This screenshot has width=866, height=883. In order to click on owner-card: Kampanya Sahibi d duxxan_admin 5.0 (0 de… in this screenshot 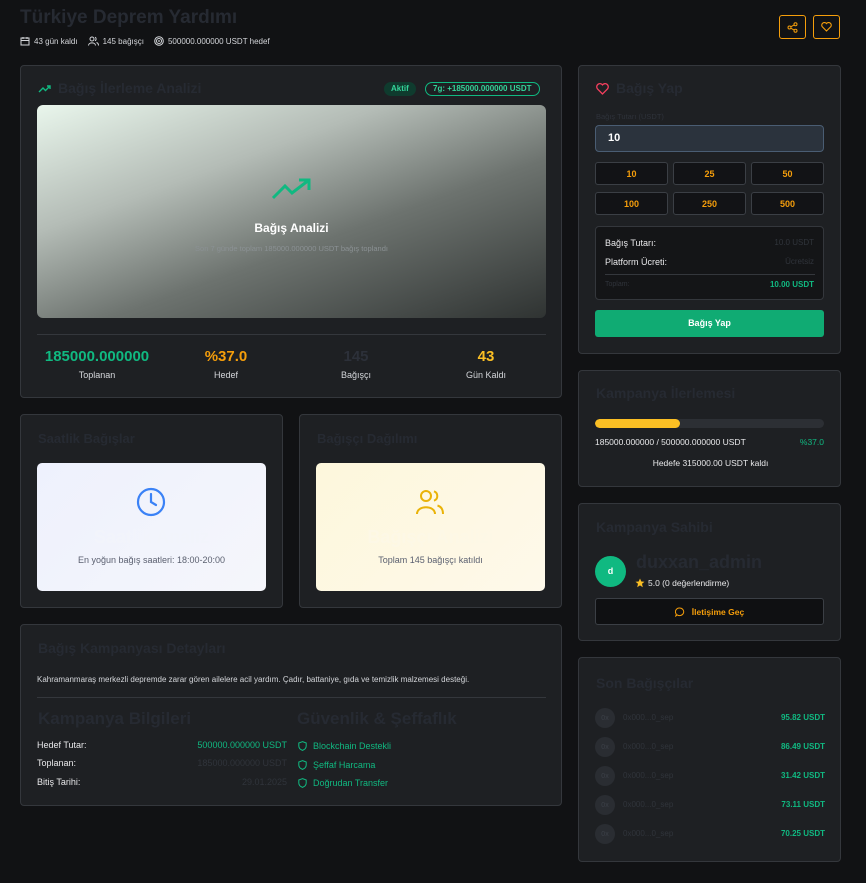, I will do `click(709, 572)`.